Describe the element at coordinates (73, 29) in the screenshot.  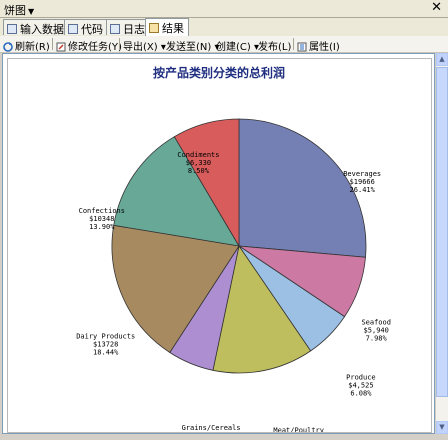
I see `code-icon` at that location.